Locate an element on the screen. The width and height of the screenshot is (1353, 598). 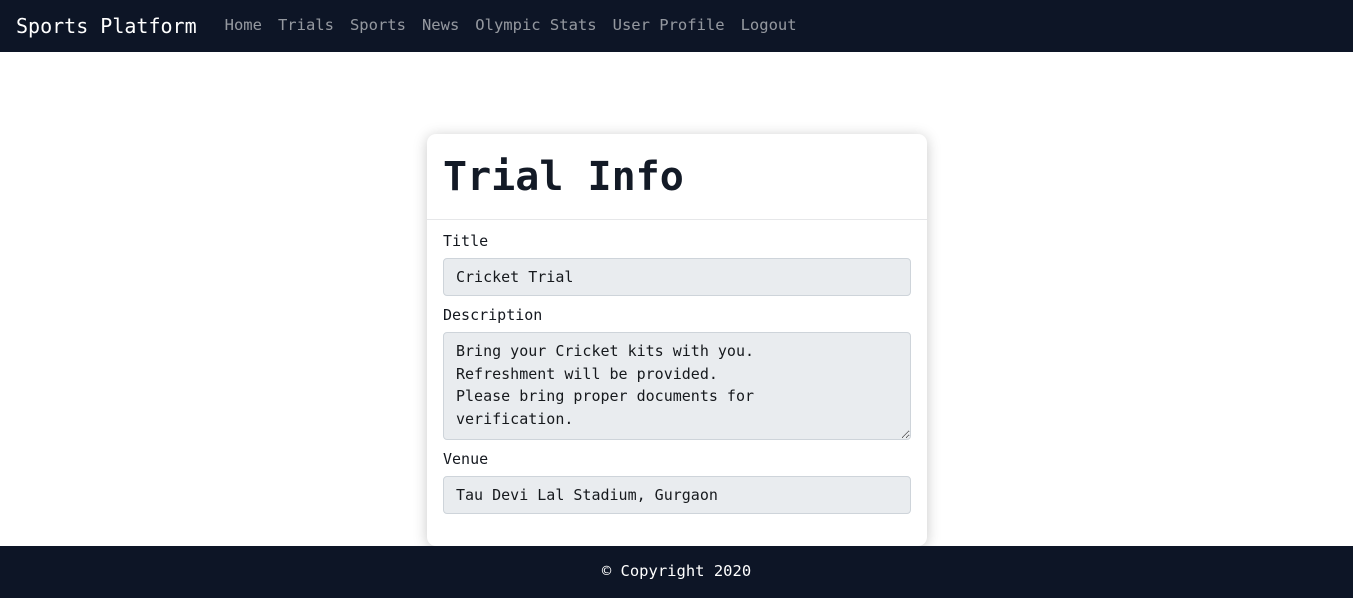
field-group-venue: Venue is located at coordinates (677, 482).